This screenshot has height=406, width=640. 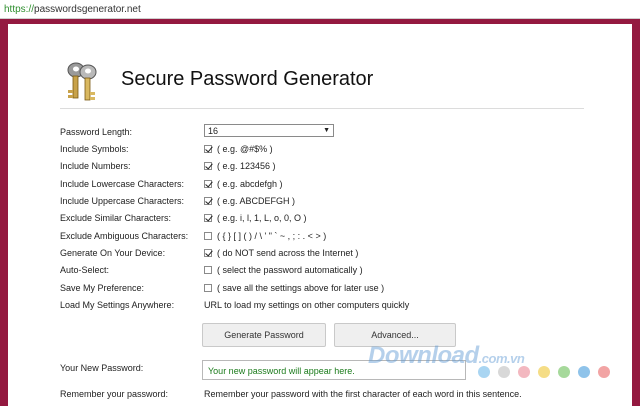 I want to click on exclude-ambiguous-checkbox, so click(x=208, y=236).